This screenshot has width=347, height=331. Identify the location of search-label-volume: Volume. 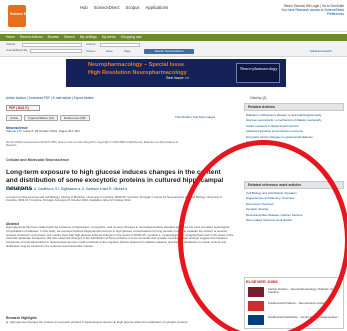
(91, 51).